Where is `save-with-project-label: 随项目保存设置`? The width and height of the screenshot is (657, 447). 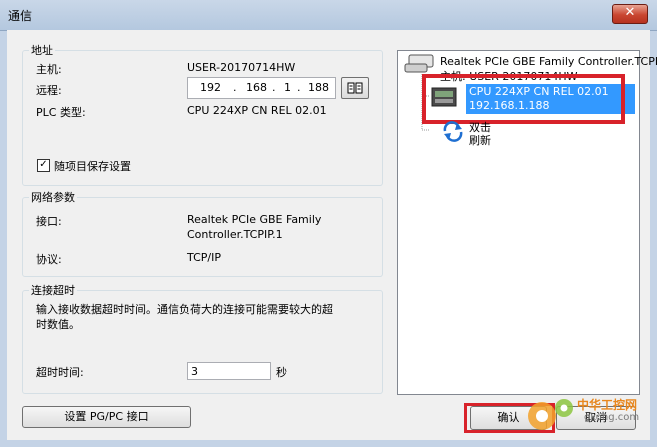
save-with-project-label: 随项目保存设置 is located at coordinates (92, 166).